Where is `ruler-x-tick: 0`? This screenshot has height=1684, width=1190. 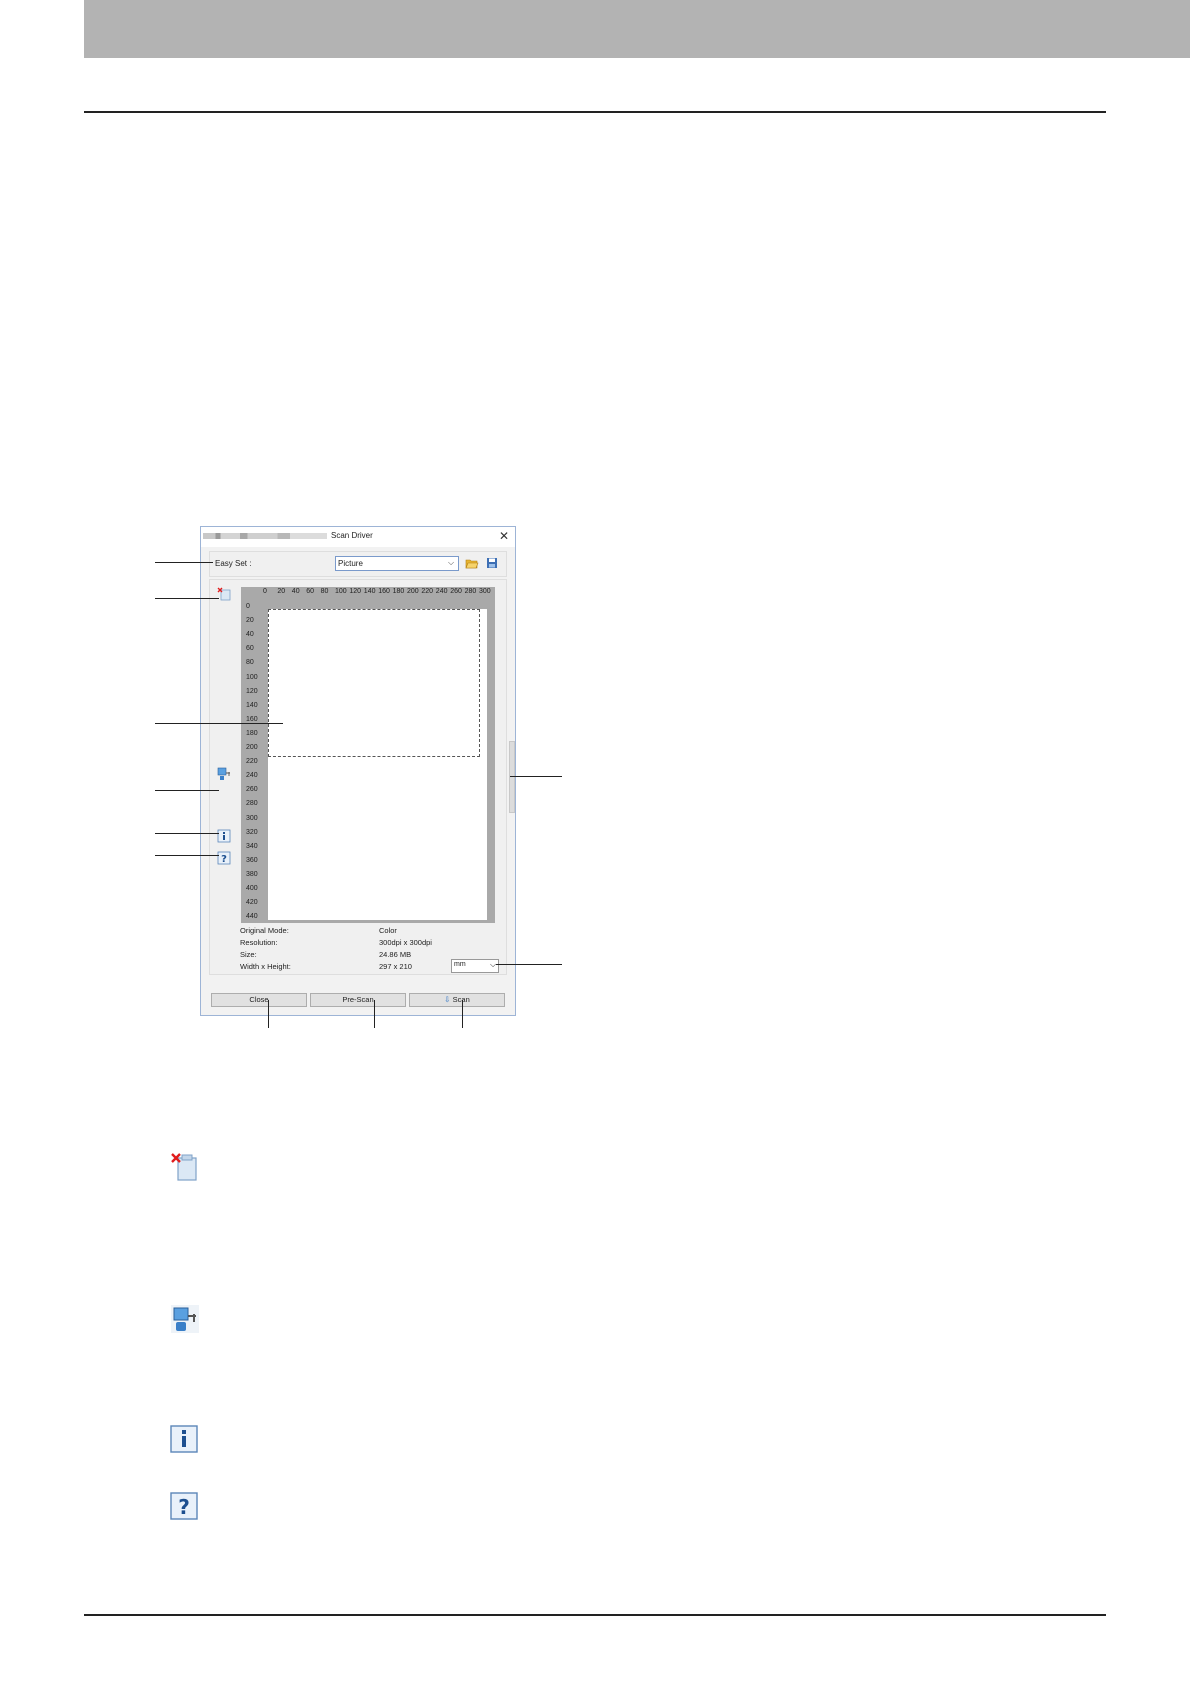
ruler-x-tick: 0 is located at coordinates (265, 591).